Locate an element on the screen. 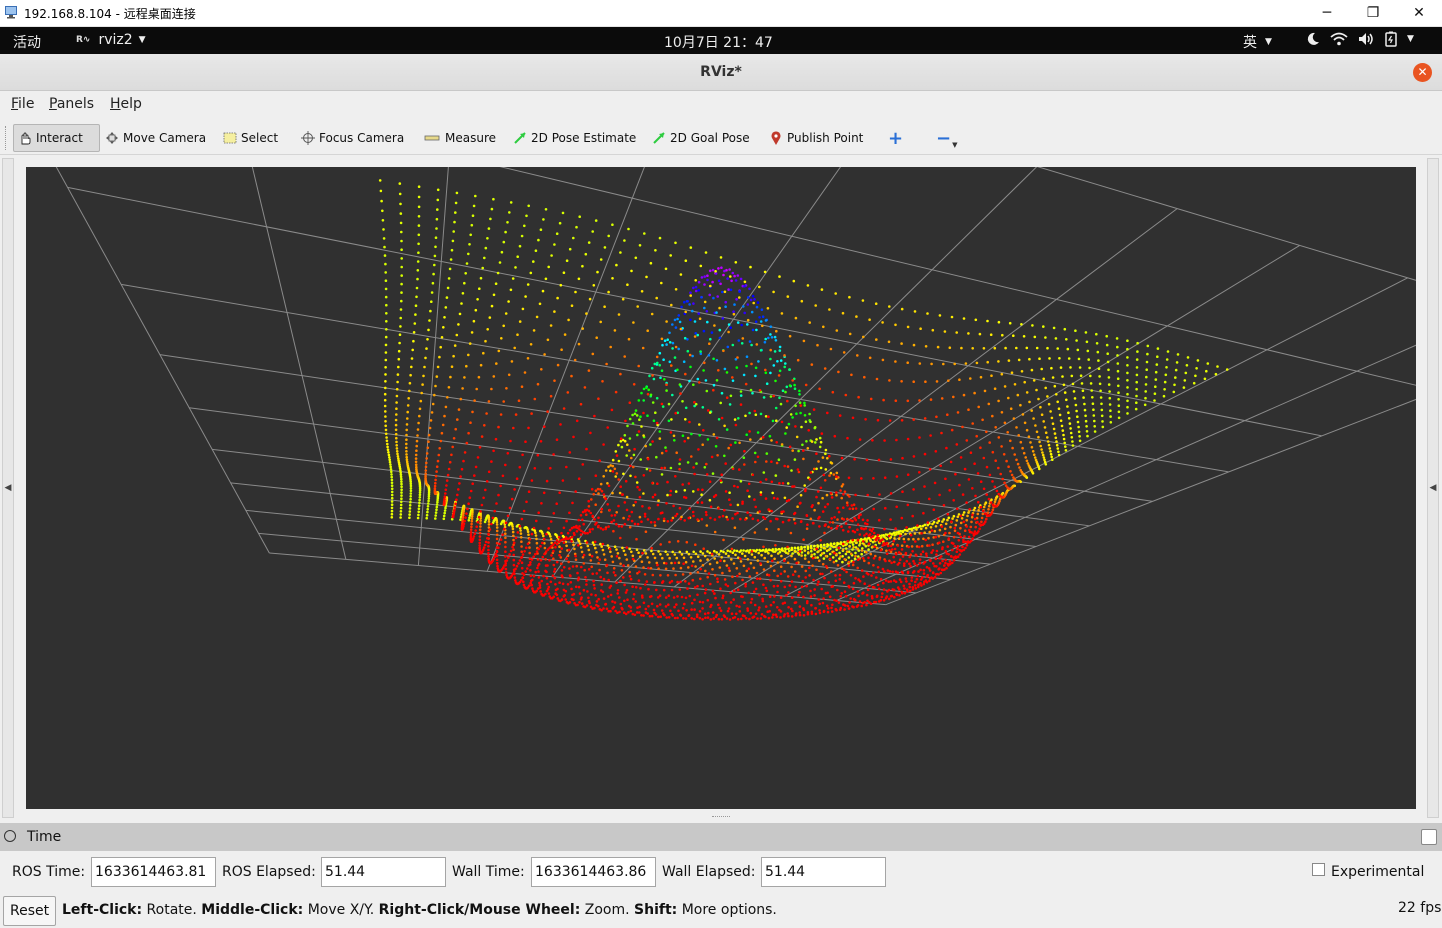  time-panel-float-button is located at coordinates (1429, 837).